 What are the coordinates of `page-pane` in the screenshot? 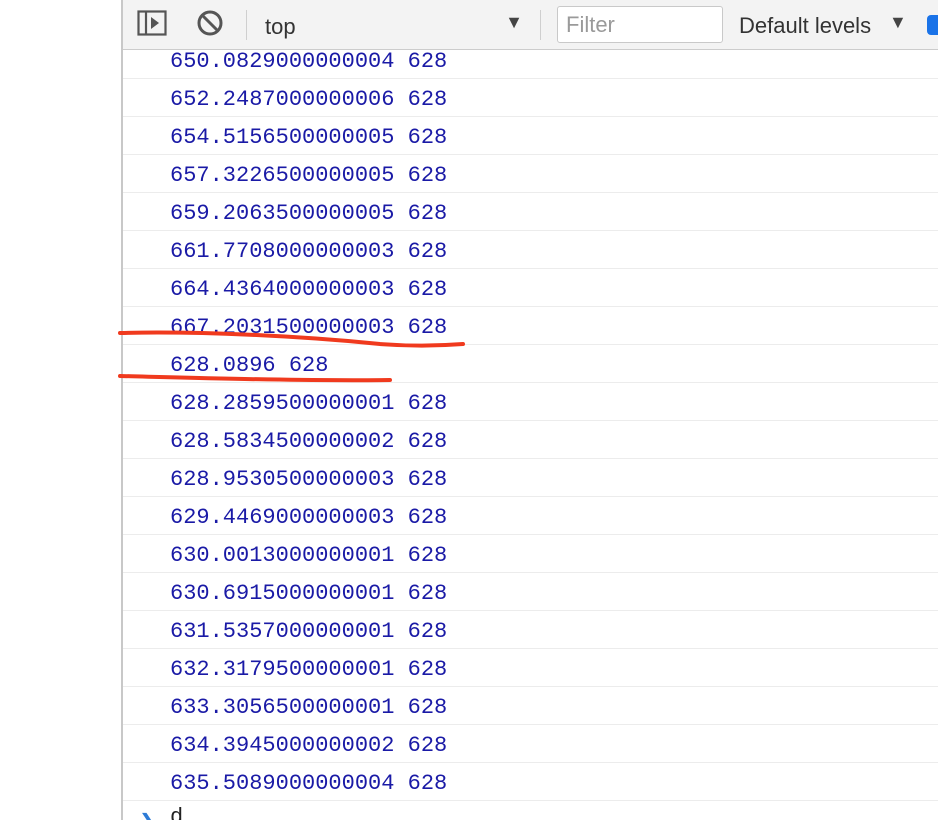 It's located at (60, 410).